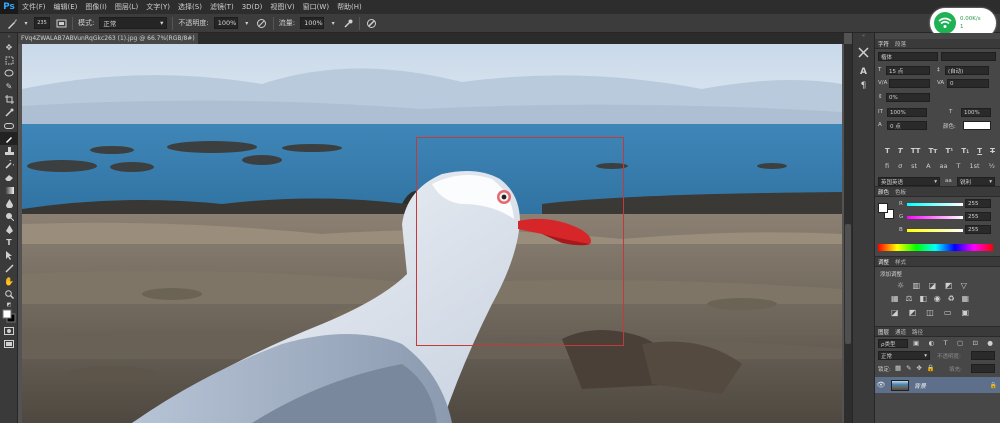 The height and width of the screenshot is (423, 1000). What do you see at coordinates (348, 23) in the screenshot?
I see `airbrush-icon` at bounding box center [348, 23].